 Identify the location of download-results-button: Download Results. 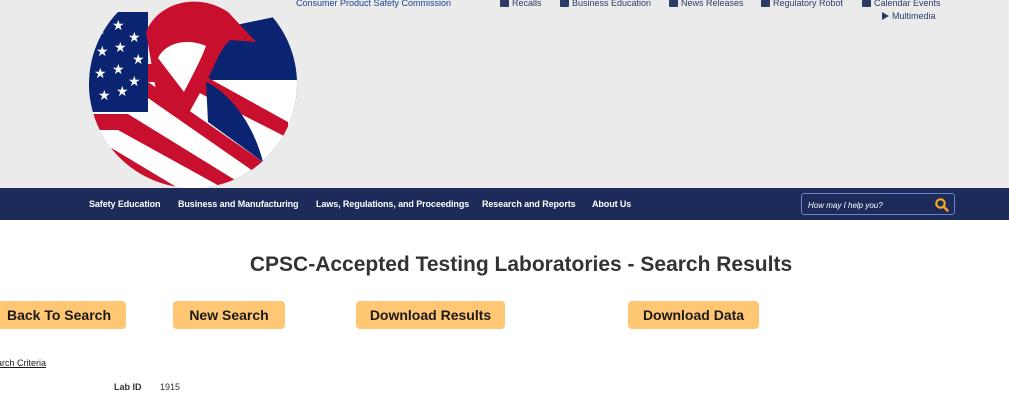
(430, 315).